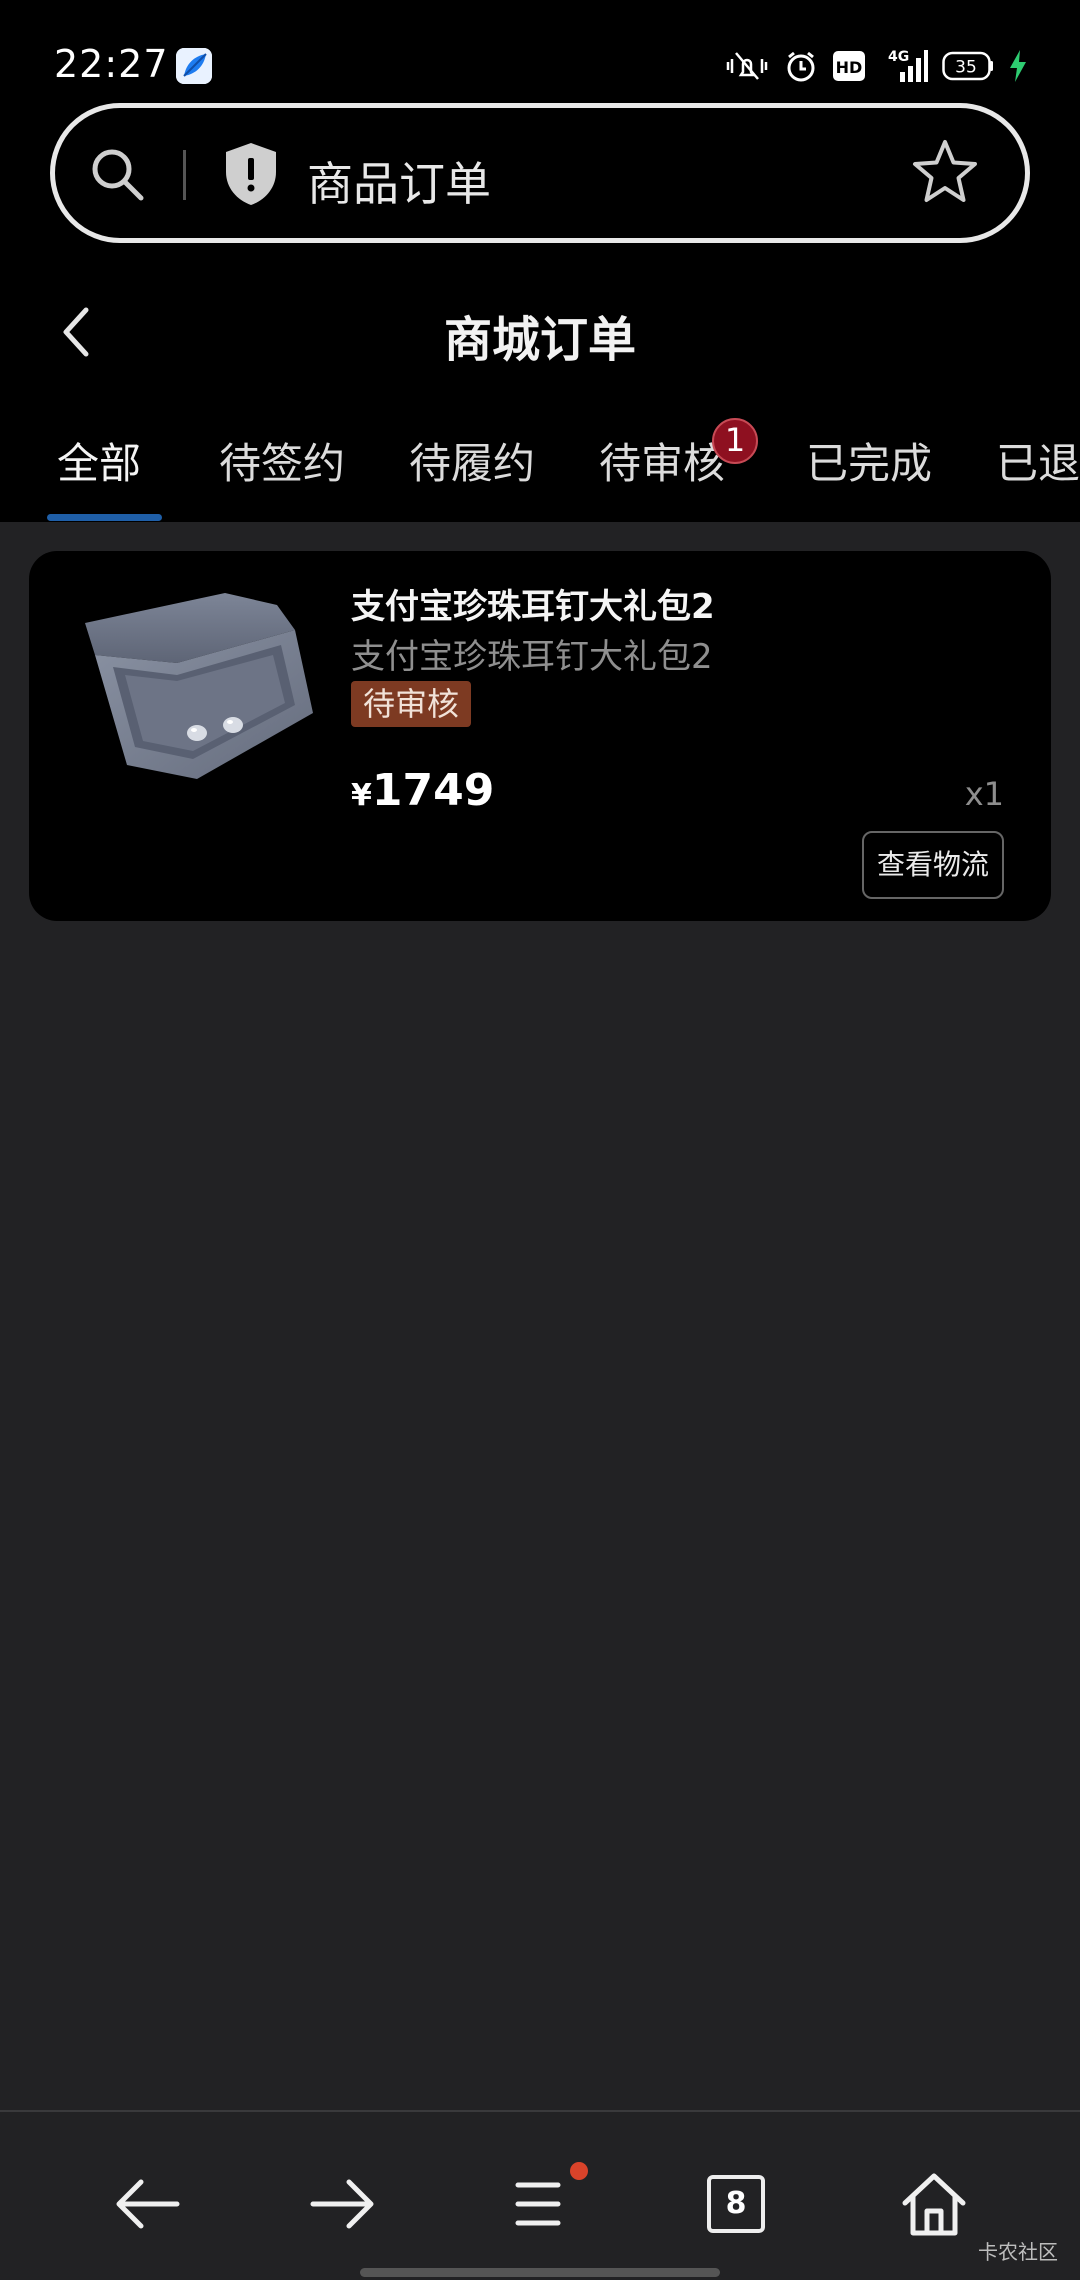 The image size is (1080, 2280). What do you see at coordinates (194, 66) in the screenshot?
I see `app-notification-icon` at bounding box center [194, 66].